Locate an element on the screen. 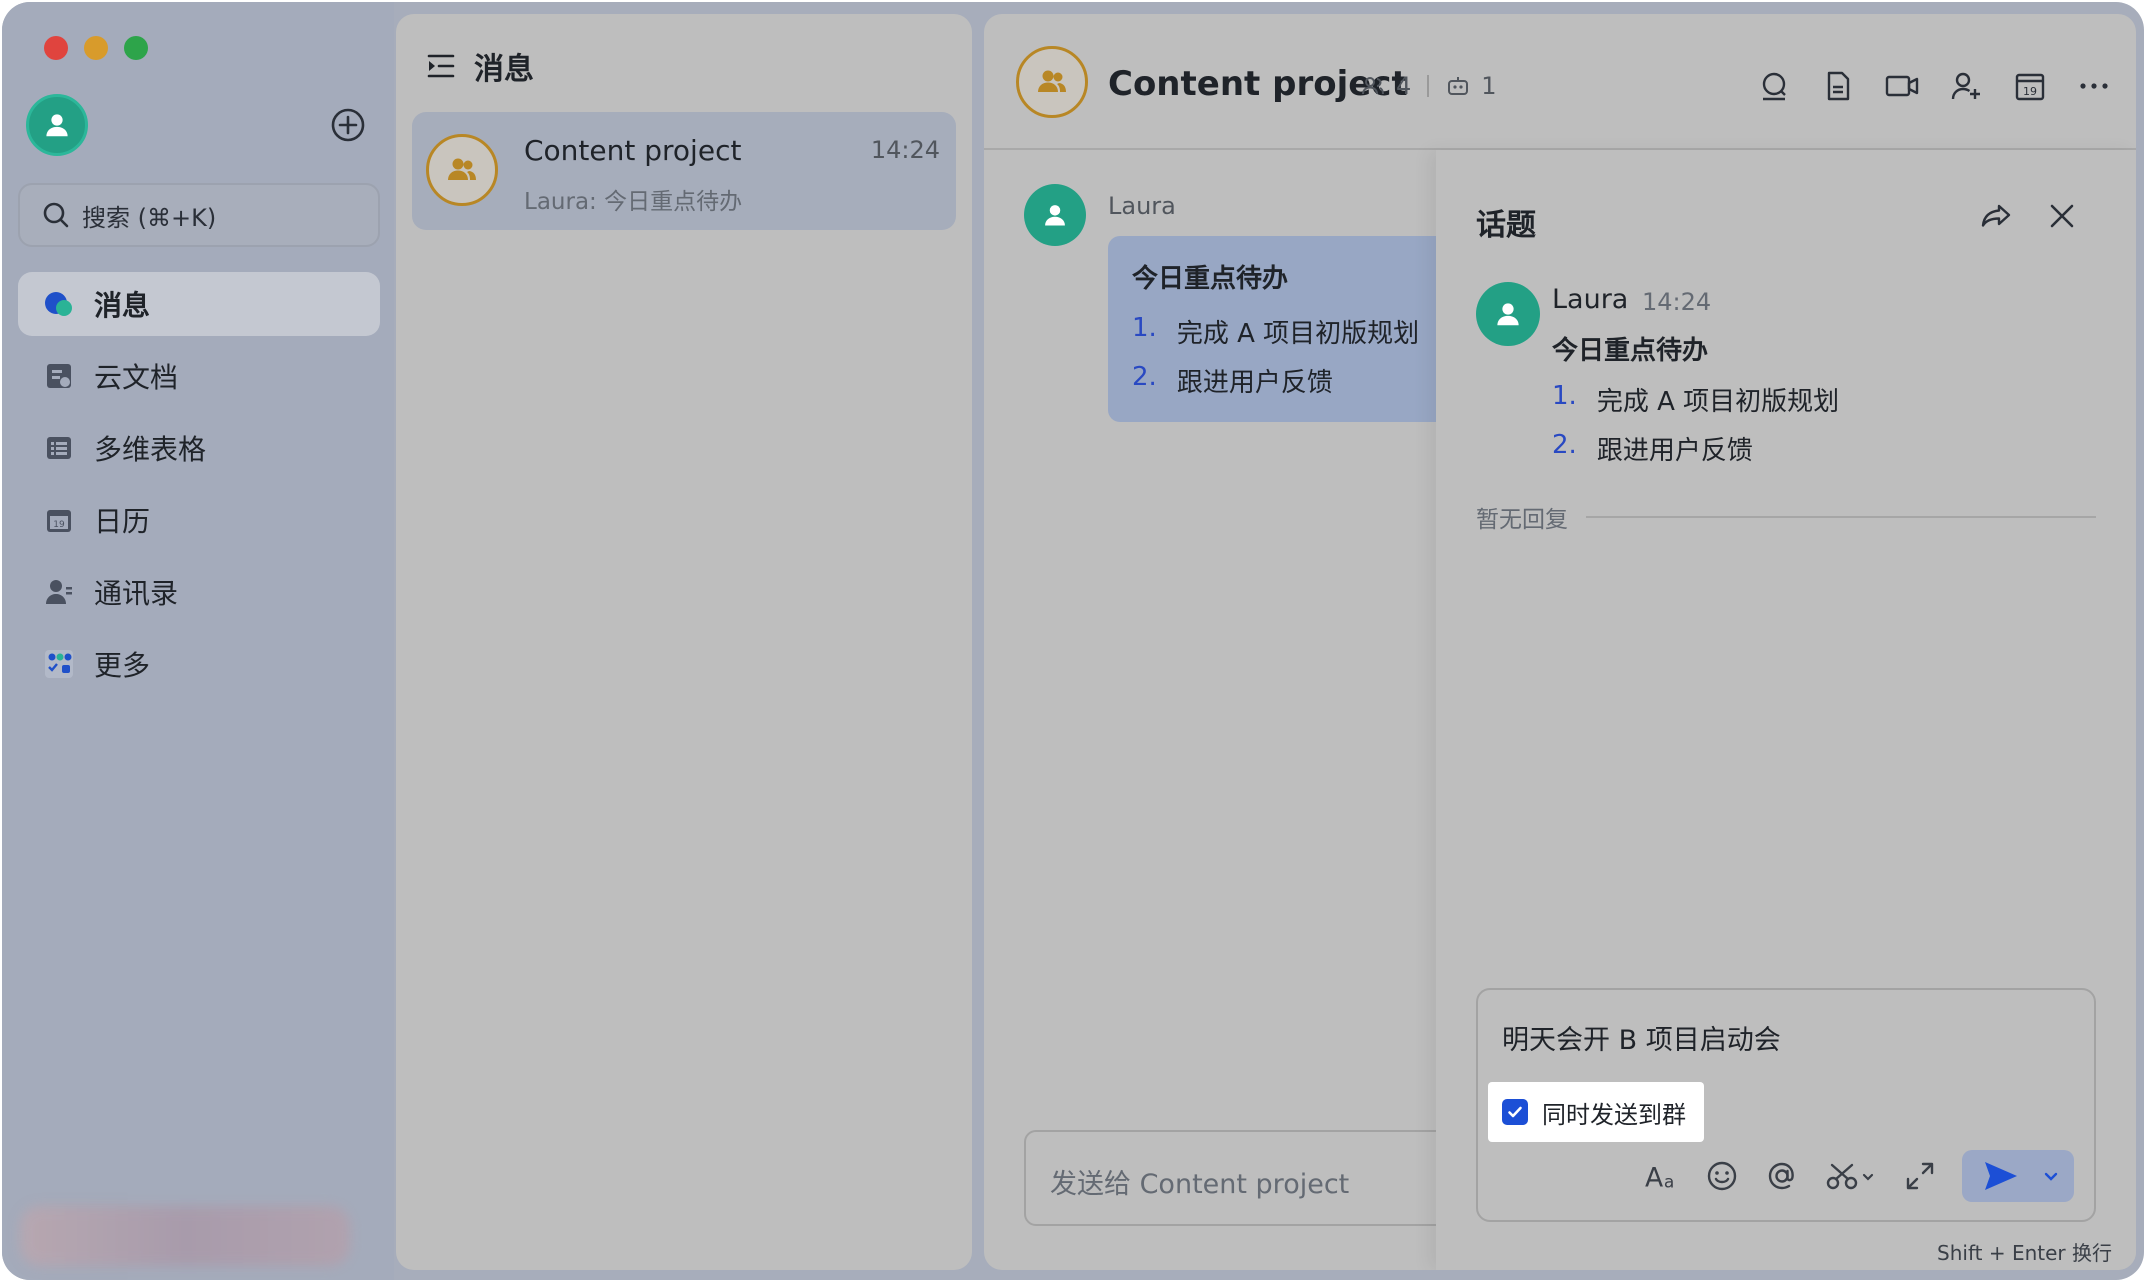 This screenshot has height=1284, width=2148. expand-icon is located at coordinates (1920, 1176).